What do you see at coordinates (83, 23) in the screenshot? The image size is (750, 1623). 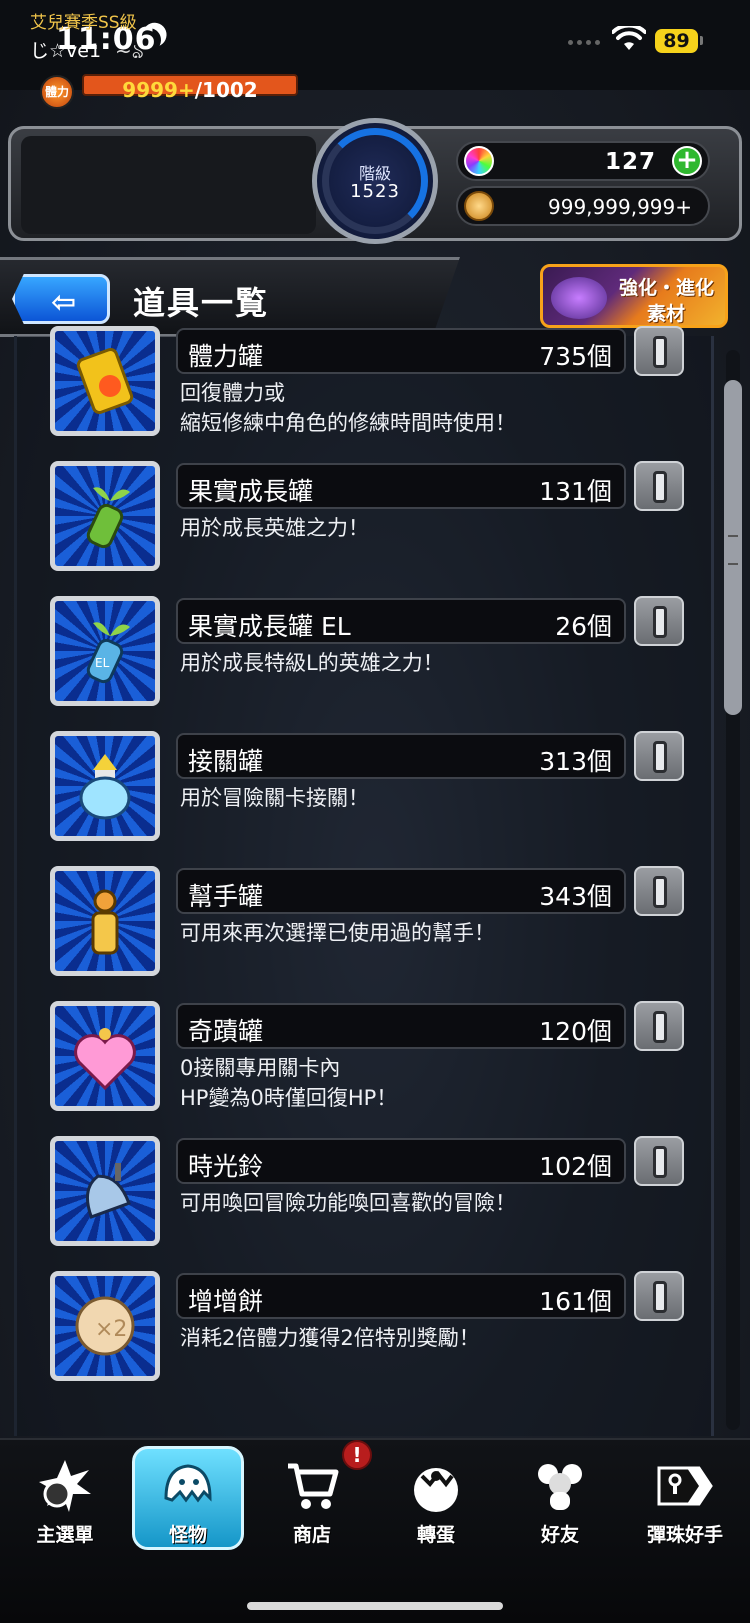 I see `season-label: 艾兒賽季SS級` at bounding box center [83, 23].